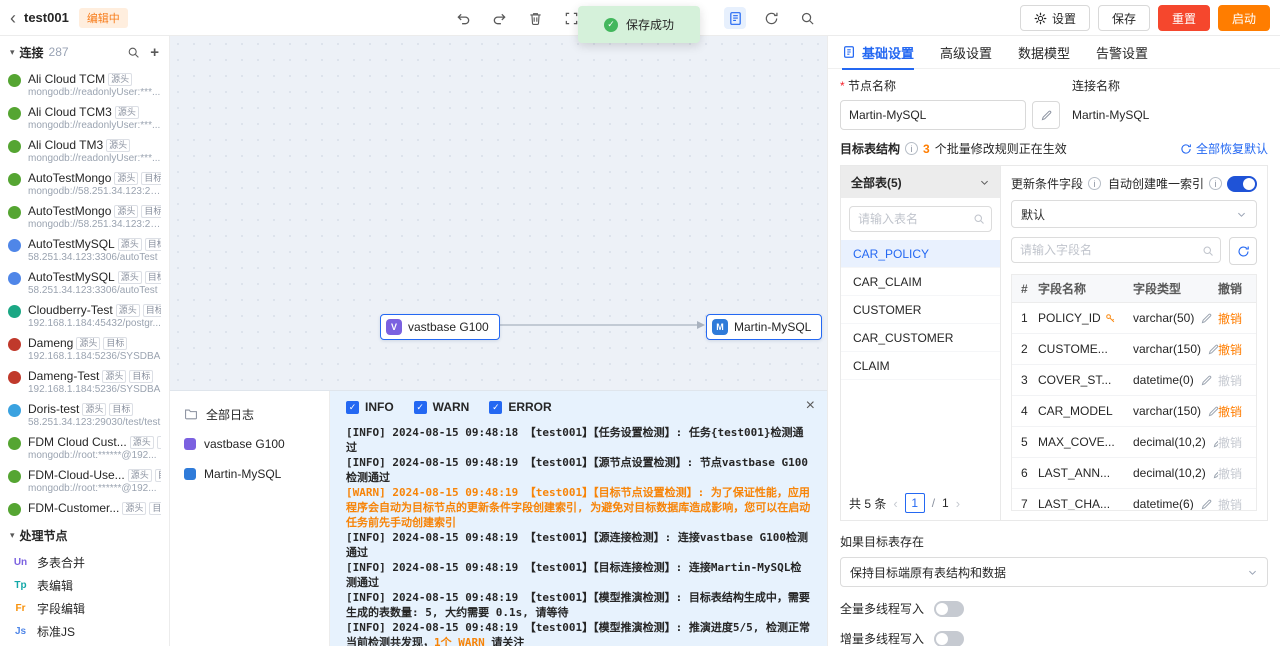  Describe the element at coordinates (920, 310) in the screenshot. I see `table-list-item: CUSTOMER` at that location.